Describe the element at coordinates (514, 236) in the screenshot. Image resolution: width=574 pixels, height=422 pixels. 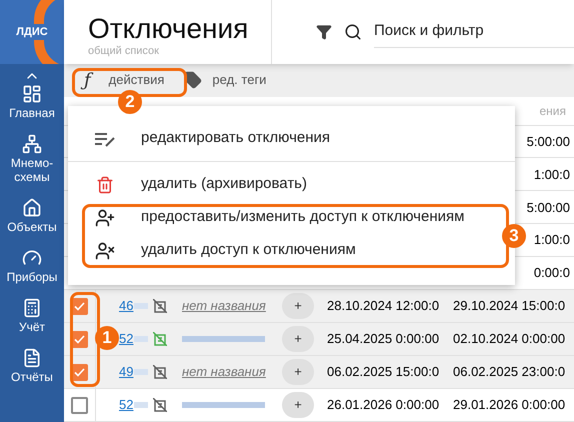
I see `callout-badge: 3` at that location.